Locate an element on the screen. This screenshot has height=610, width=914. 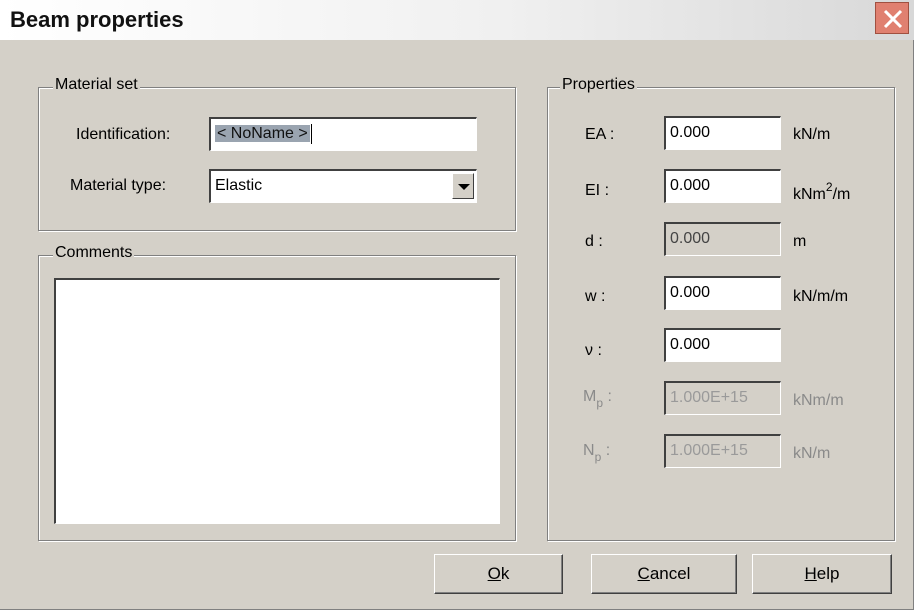
identification-label: Identification: is located at coordinates (123, 134).